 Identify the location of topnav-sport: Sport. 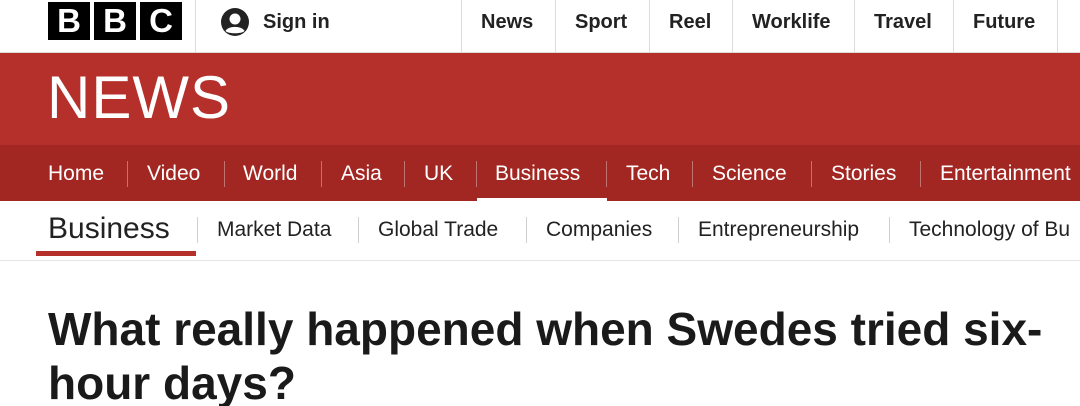
(601, 22).